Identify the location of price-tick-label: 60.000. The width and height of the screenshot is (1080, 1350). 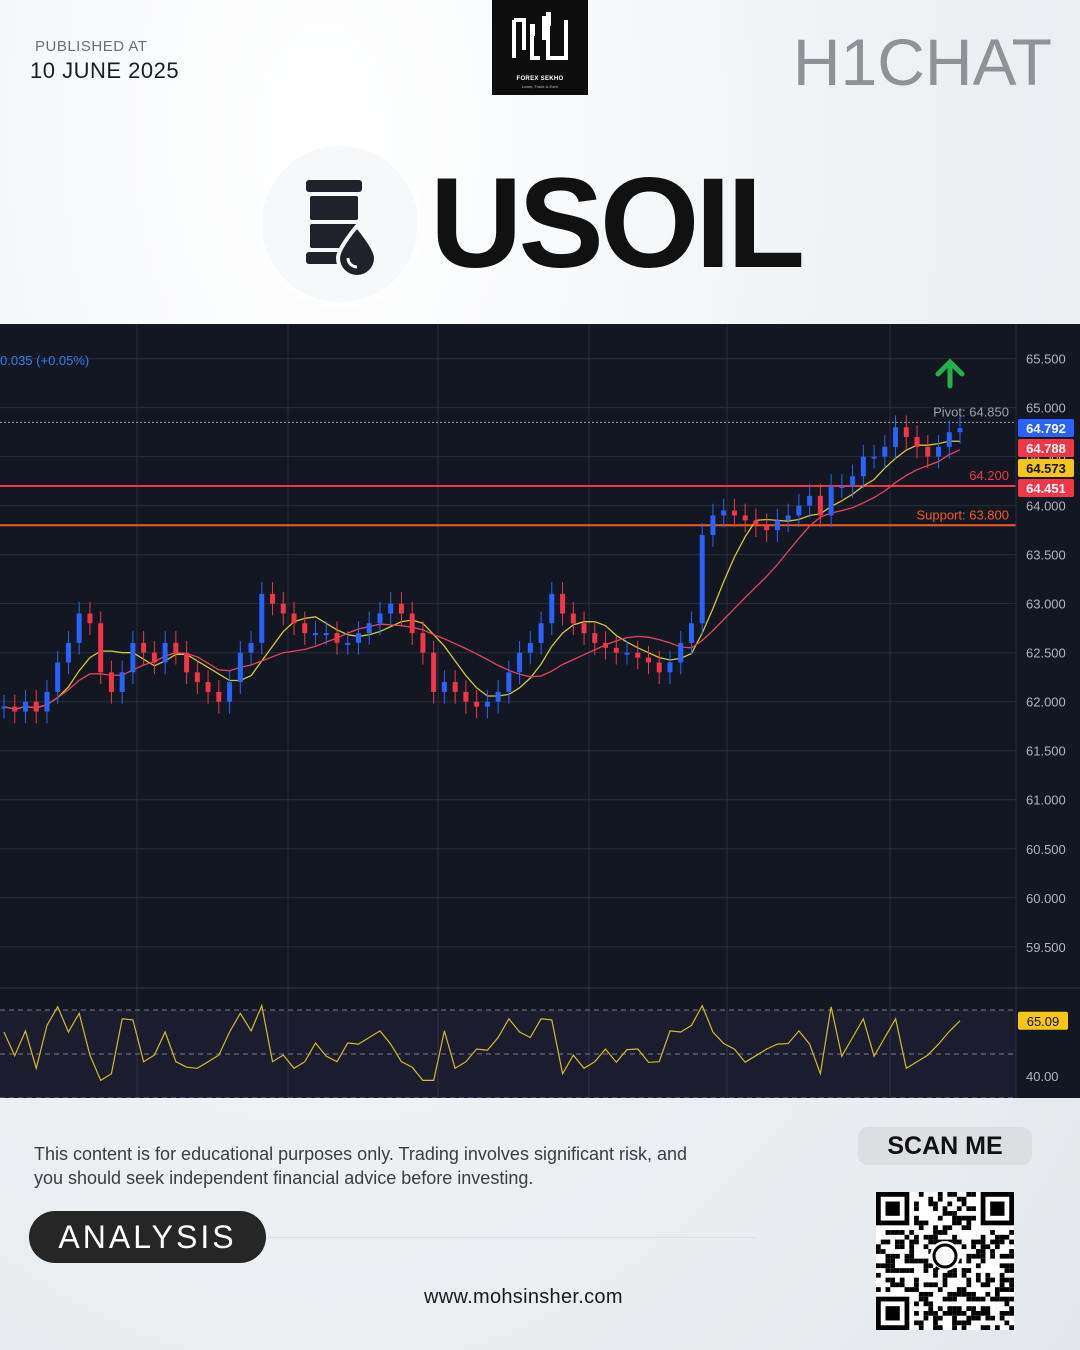
(1046, 898).